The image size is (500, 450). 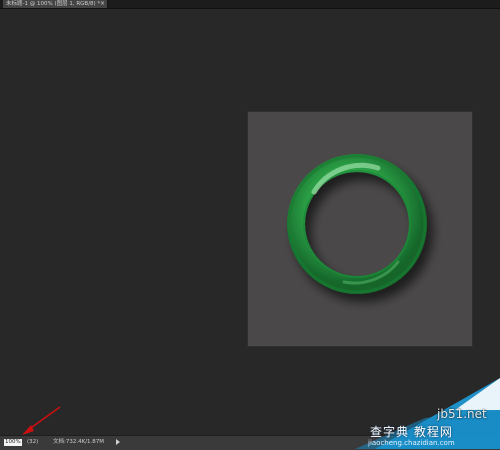 What do you see at coordinates (118, 442) in the screenshot?
I see `status-menu-arrow-icon` at bounding box center [118, 442].